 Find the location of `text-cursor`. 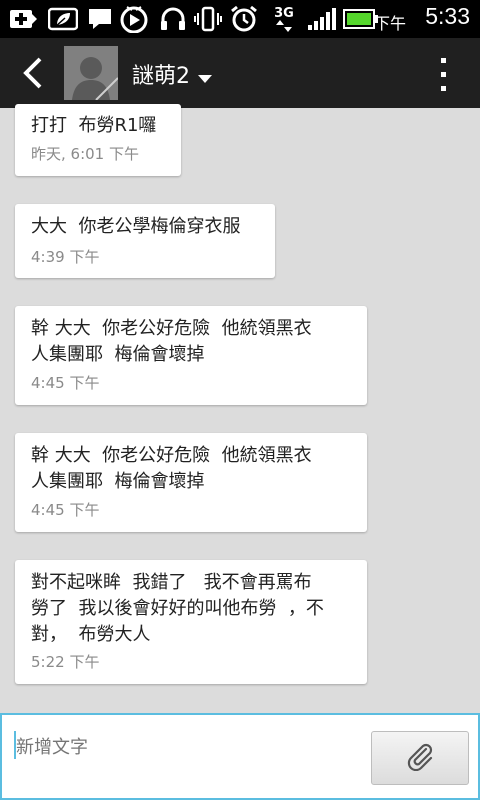

text-cursor is located at coordinates (15, 745).